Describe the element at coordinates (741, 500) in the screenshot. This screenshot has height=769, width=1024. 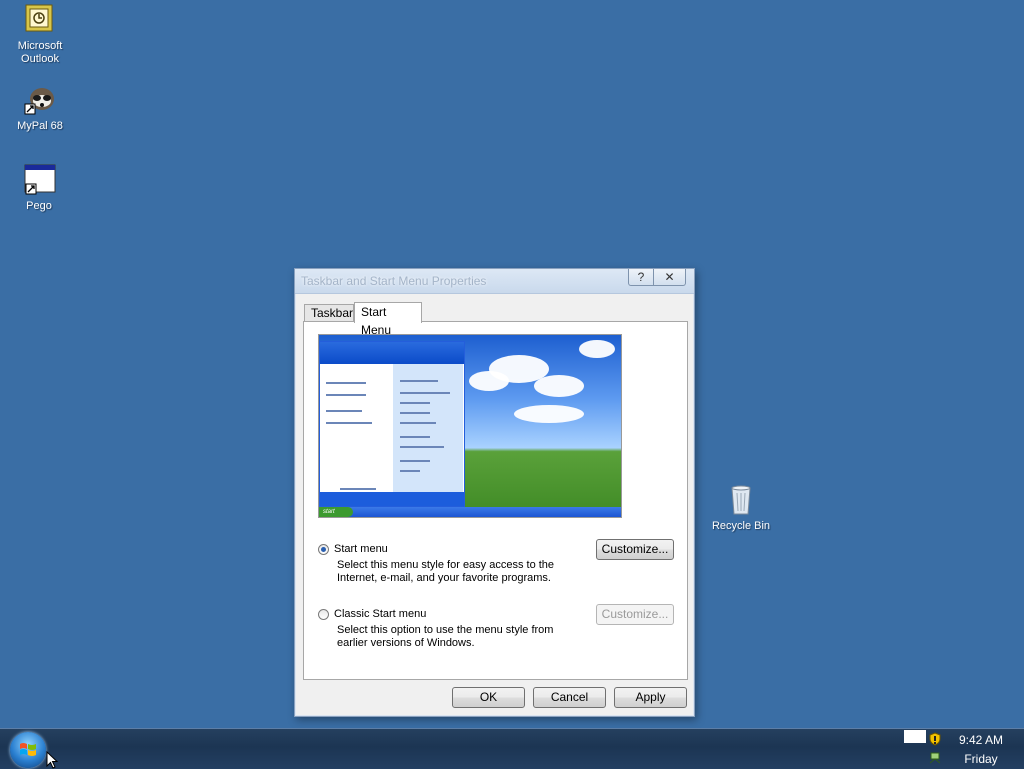
I see `recycle-bin-icon` at that location.